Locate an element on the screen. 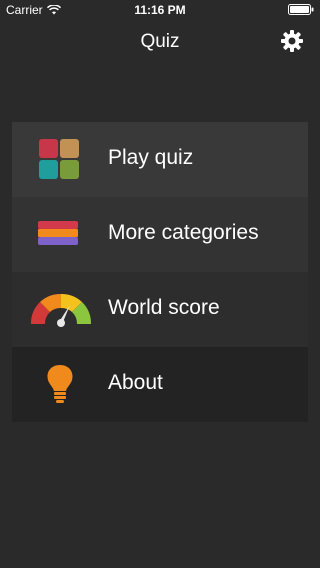 This screenshot has height=568, width=320. navigation-bar: Quiz is located at coordinates (160, 42).